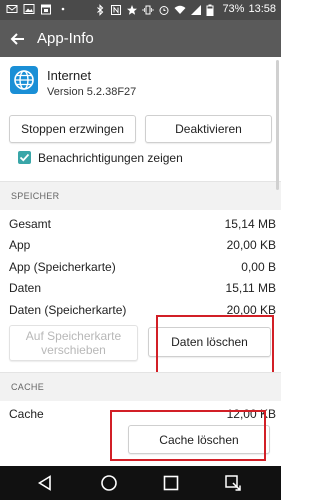  I want to click on navigation-bar, so click(140, 483).